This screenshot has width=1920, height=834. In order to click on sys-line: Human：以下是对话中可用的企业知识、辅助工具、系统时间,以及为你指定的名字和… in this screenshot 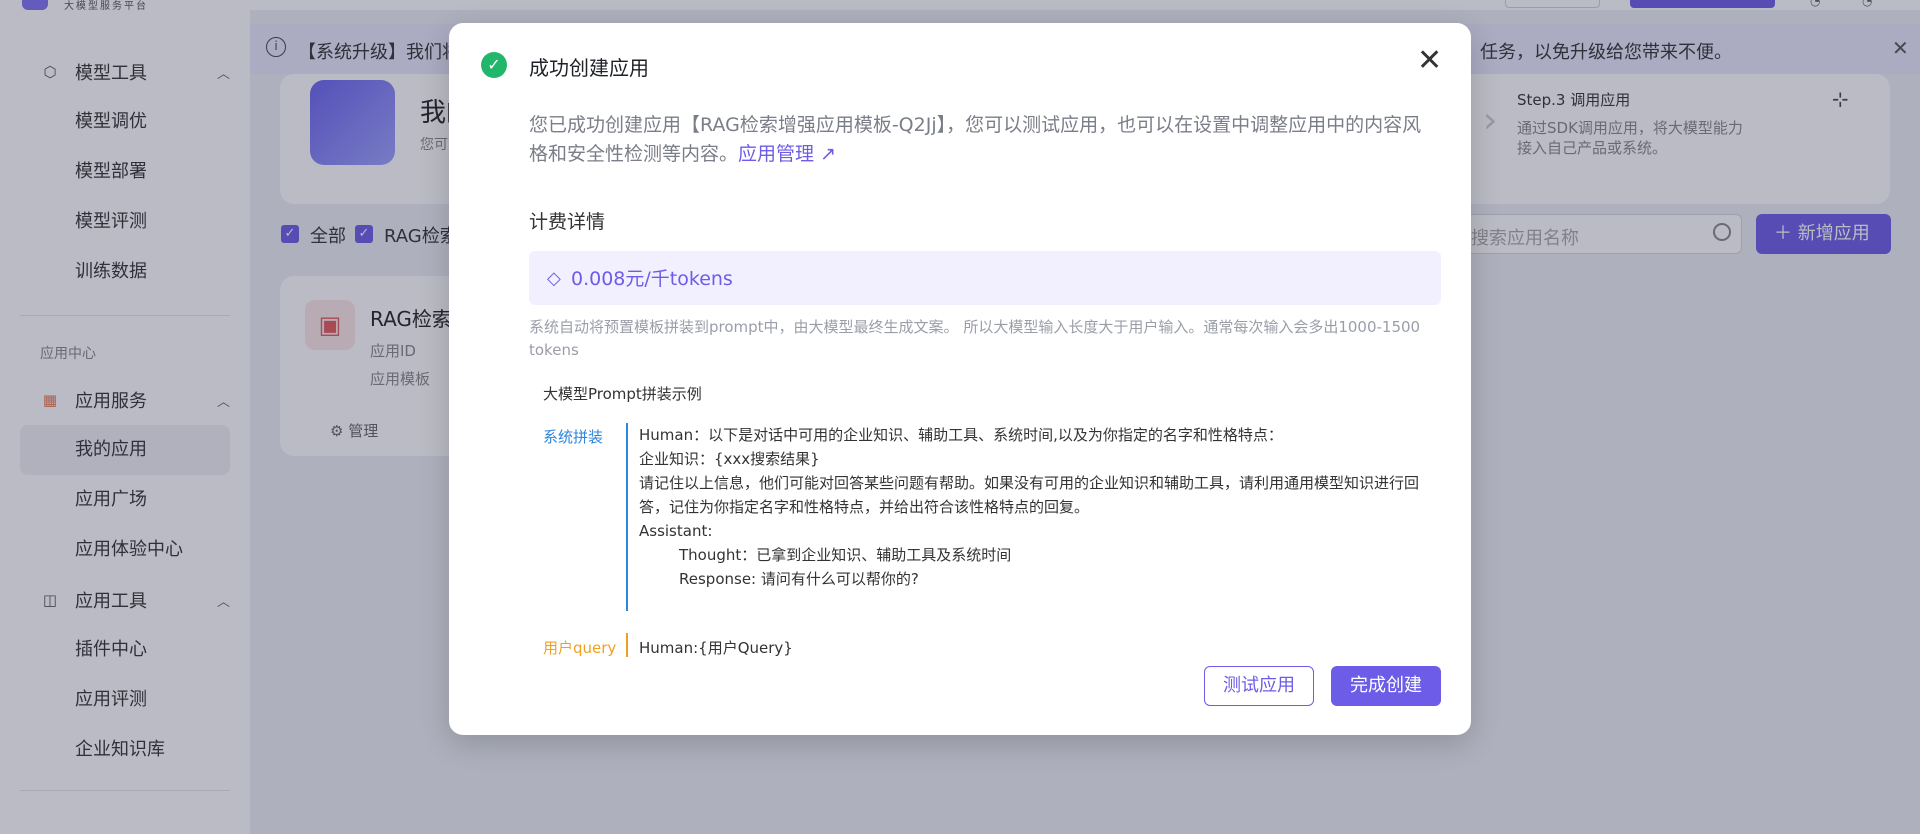, I will do `click(961, 435)`.